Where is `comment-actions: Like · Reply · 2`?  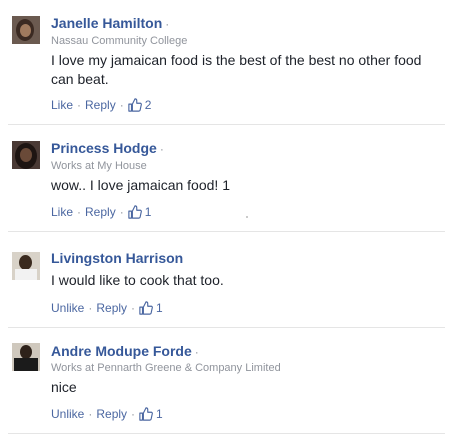 comment-actions: Like · Reply · 2 is located at coordinates (101, 105).